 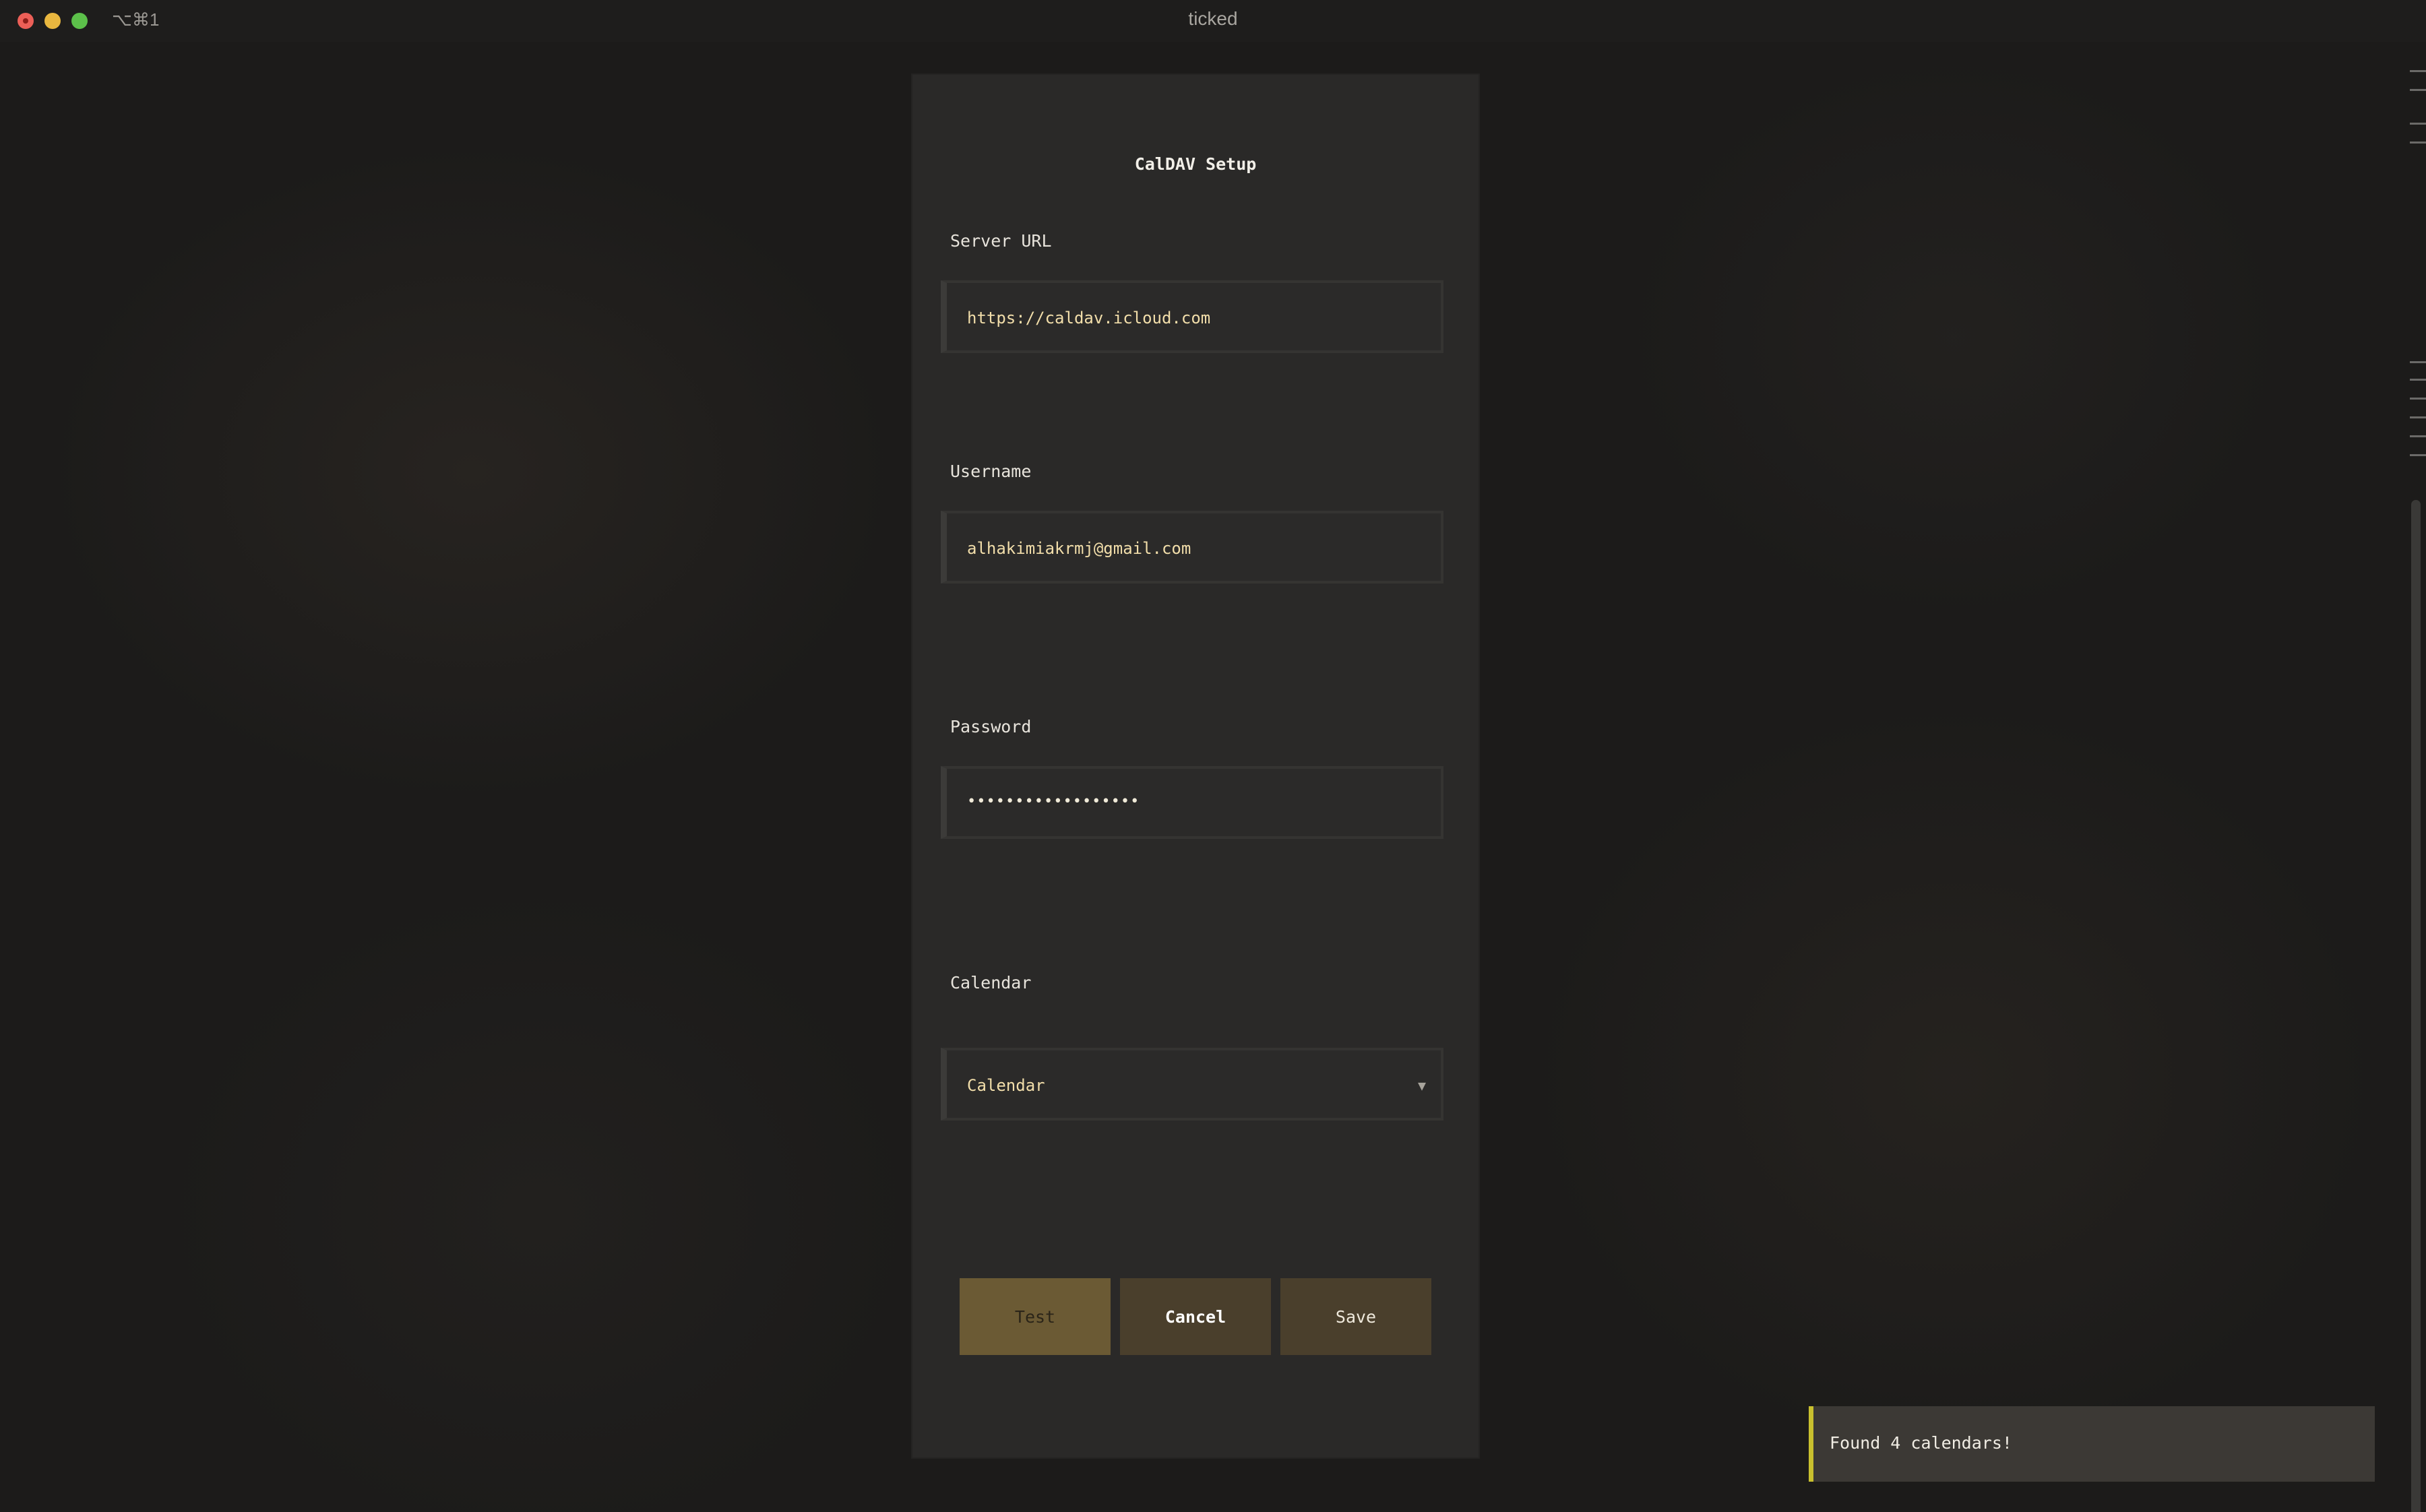 I want to click on cancel-button: Cancel, so click(x=1195, y=1317).